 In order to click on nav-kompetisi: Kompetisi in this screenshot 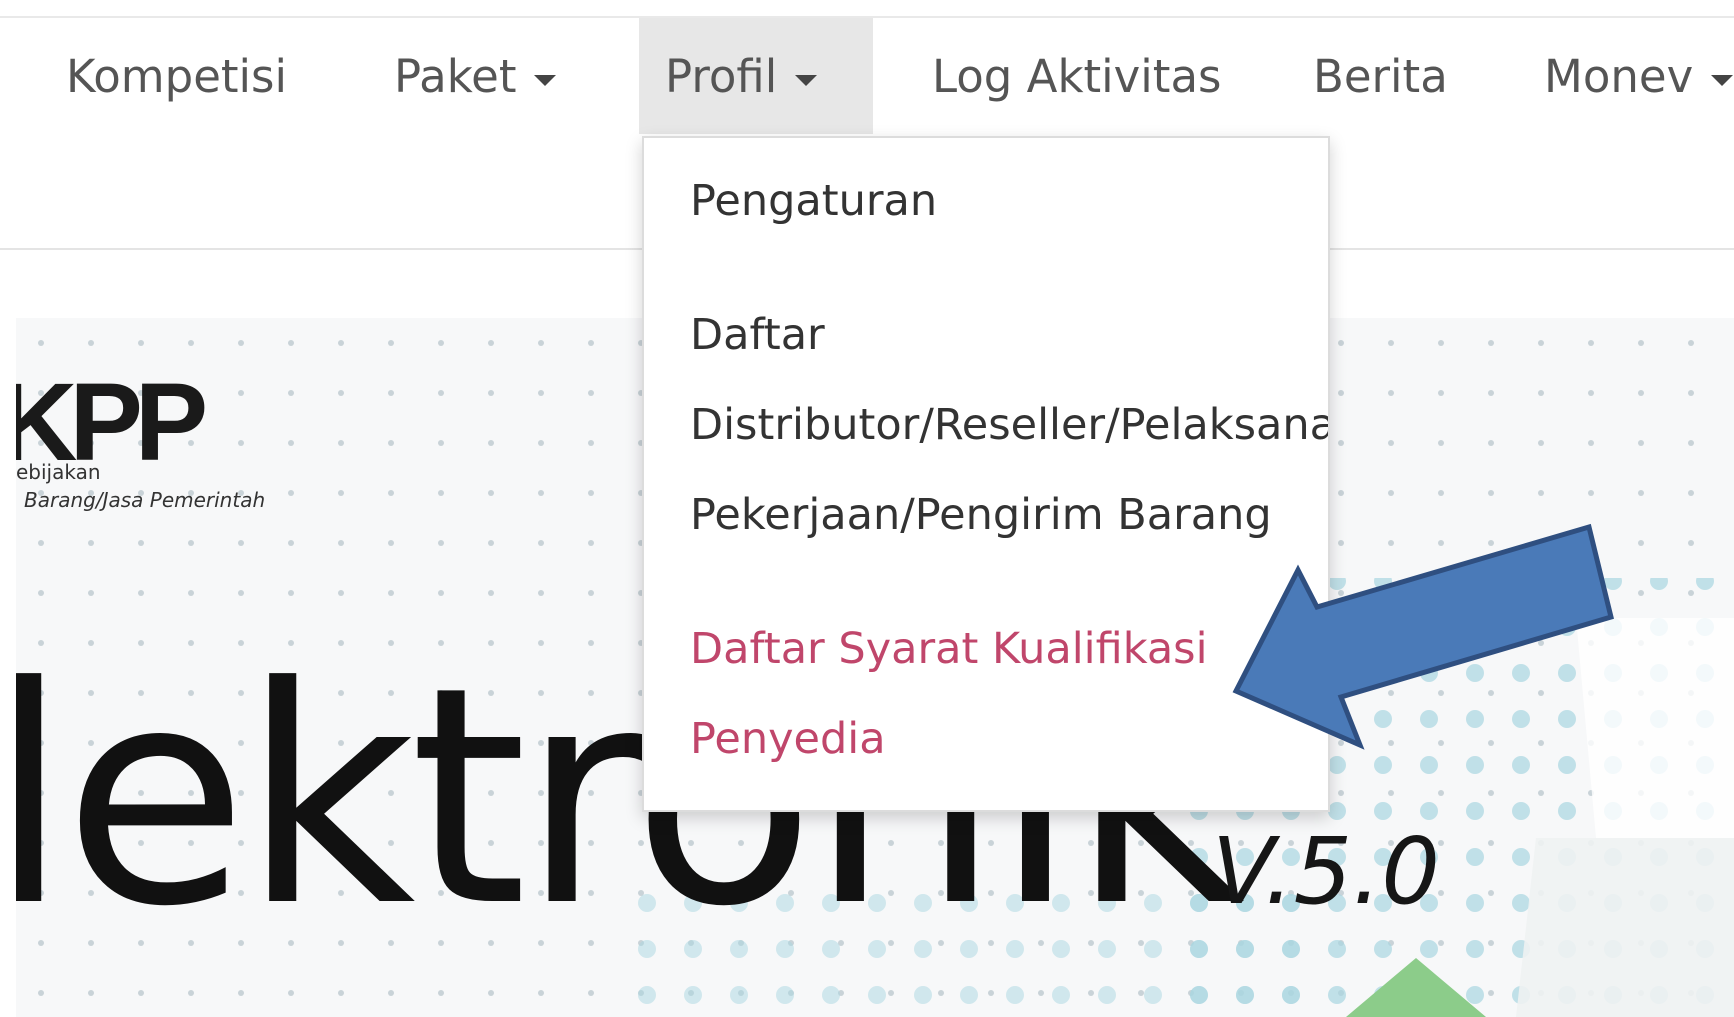, I will do `click(176, 76)`.